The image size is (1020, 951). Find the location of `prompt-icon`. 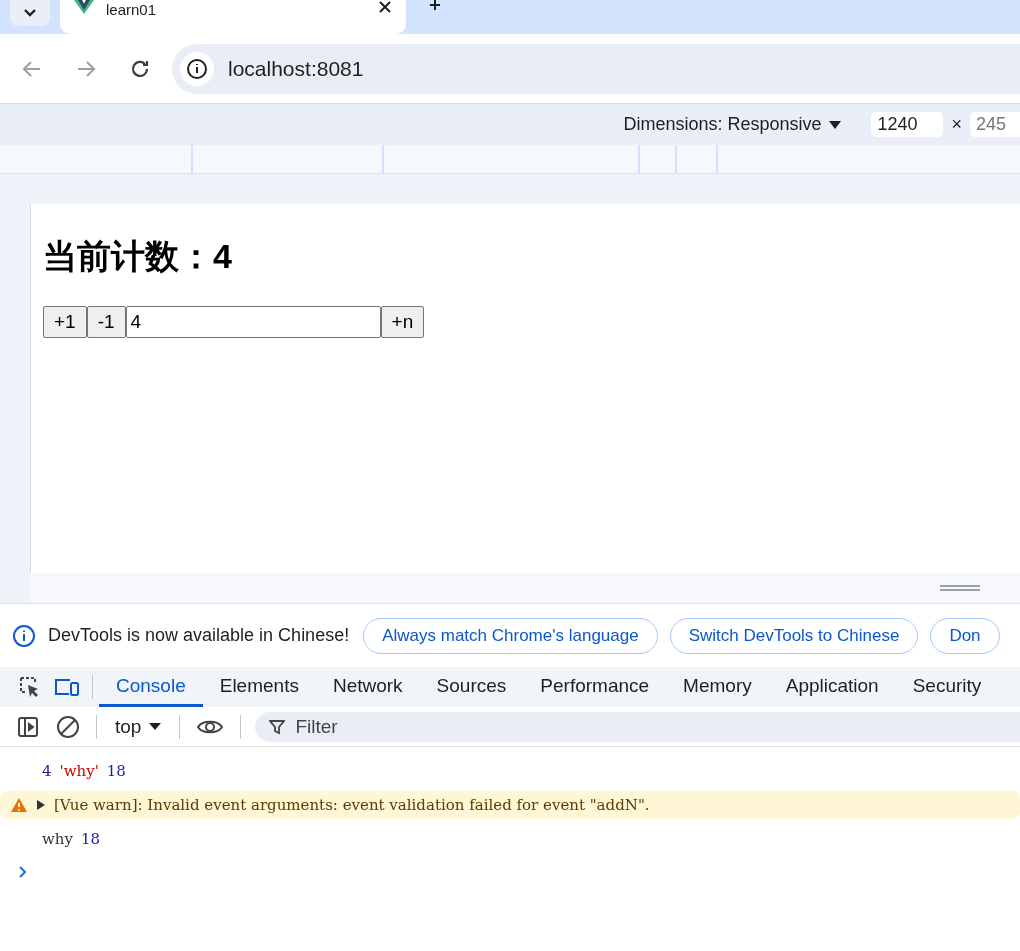

prompt-icon is located at coordinates (23, 872).